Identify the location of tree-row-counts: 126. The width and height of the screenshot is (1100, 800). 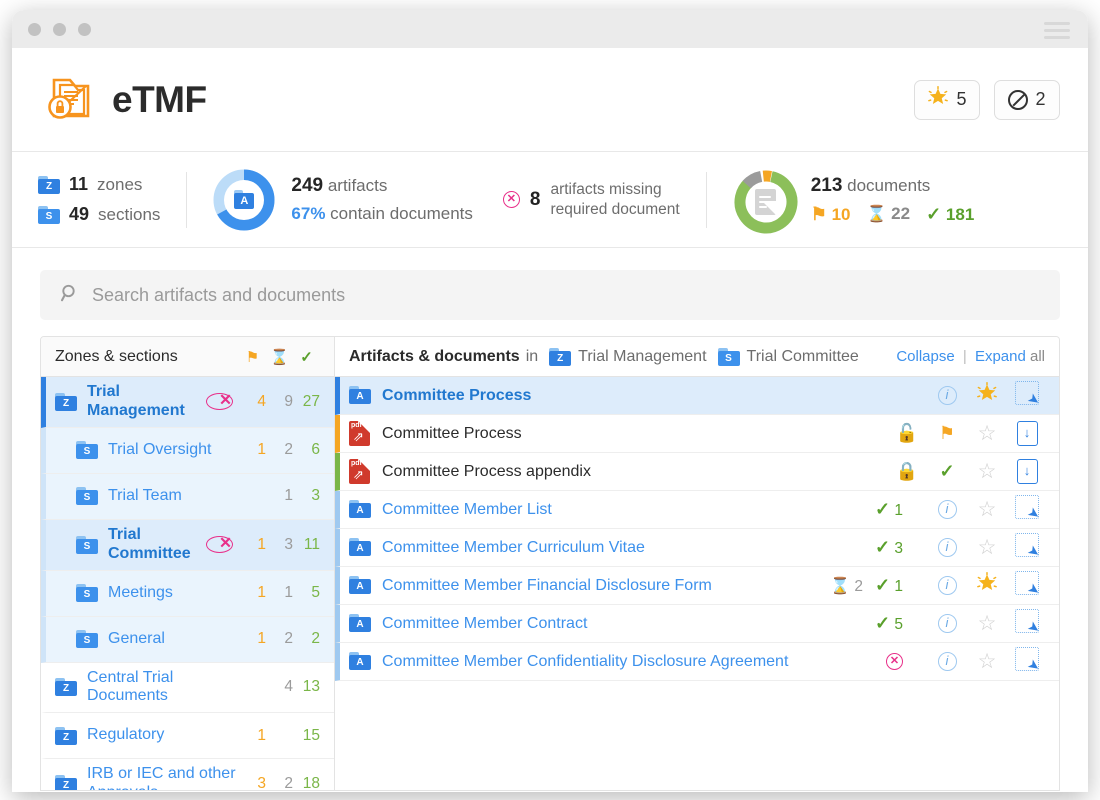
(279, 450).